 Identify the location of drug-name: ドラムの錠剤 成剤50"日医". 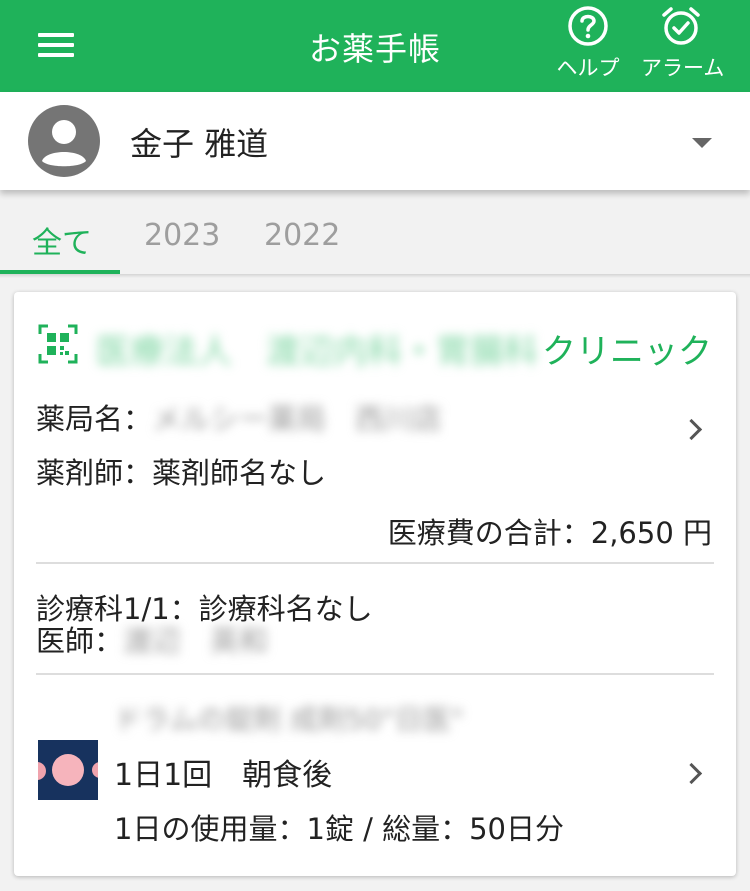
(288, 718).